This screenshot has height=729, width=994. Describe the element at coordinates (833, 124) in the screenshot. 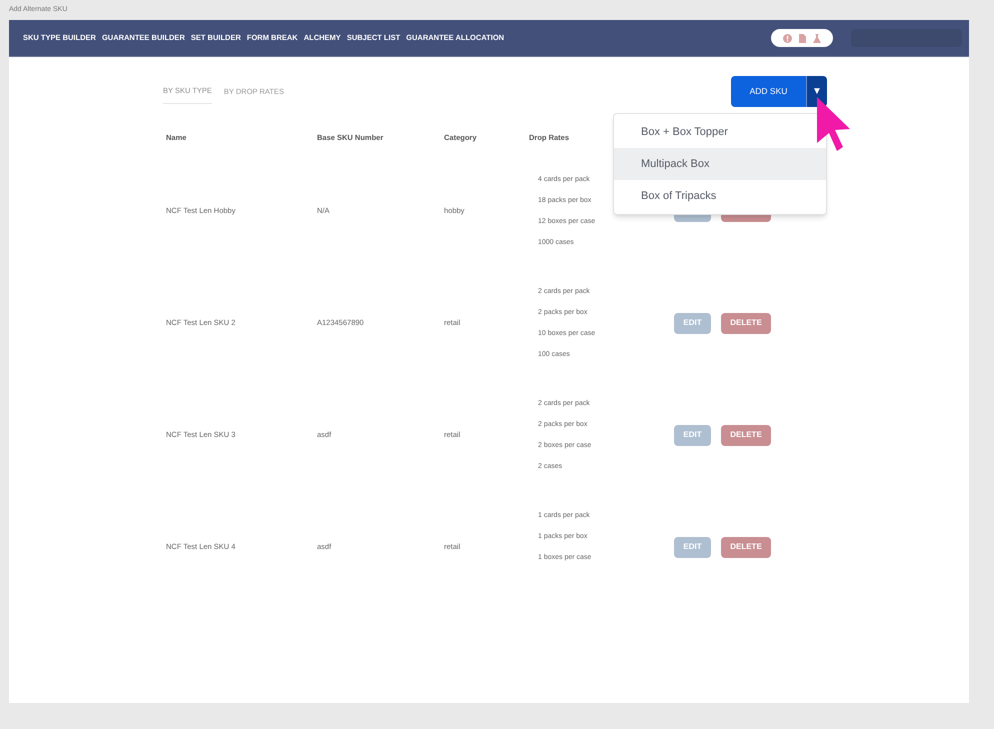

I see `cursor-icon` at that location.